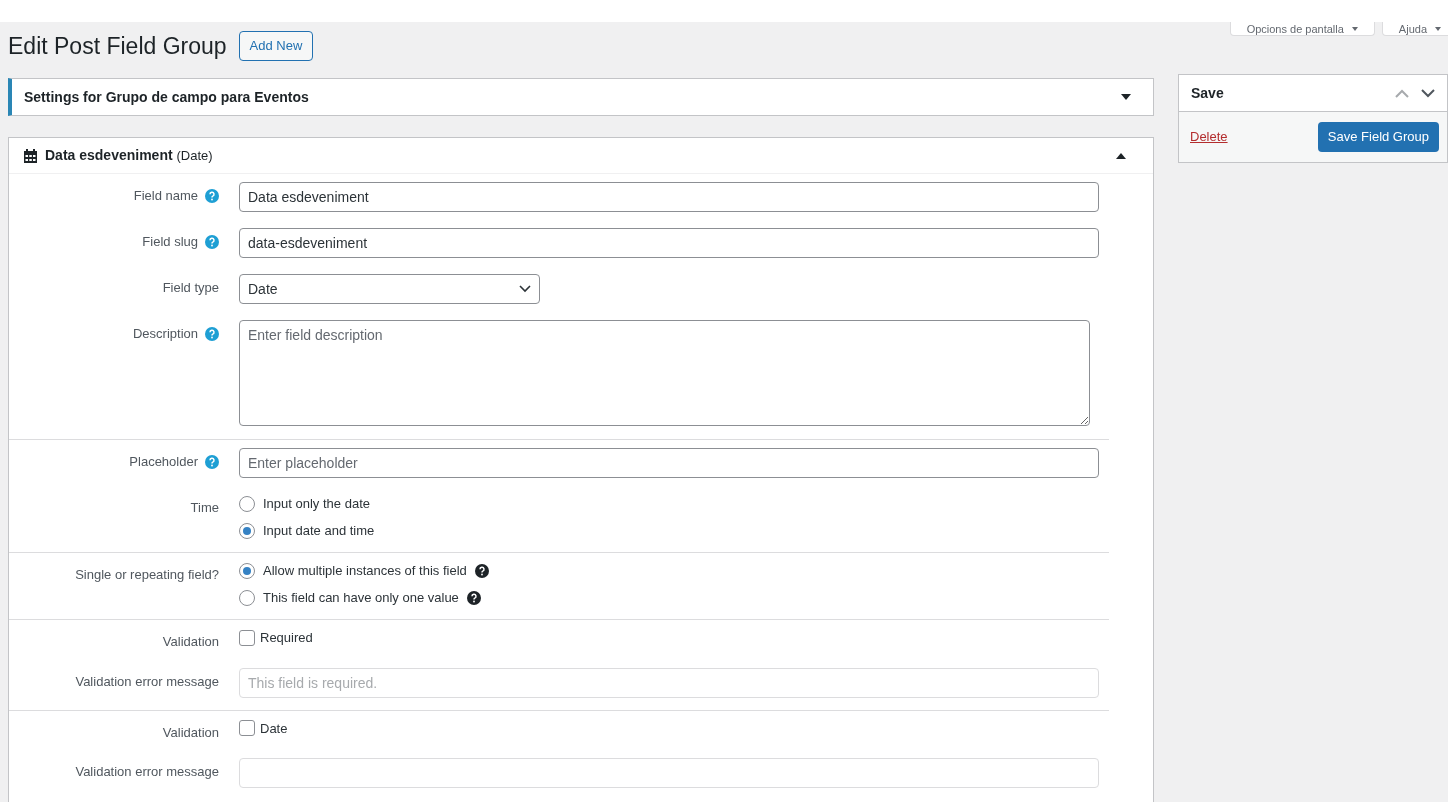  Describe the element at coordinates (165, 334) in the screenshot. I see `field-label: Description` at that location.